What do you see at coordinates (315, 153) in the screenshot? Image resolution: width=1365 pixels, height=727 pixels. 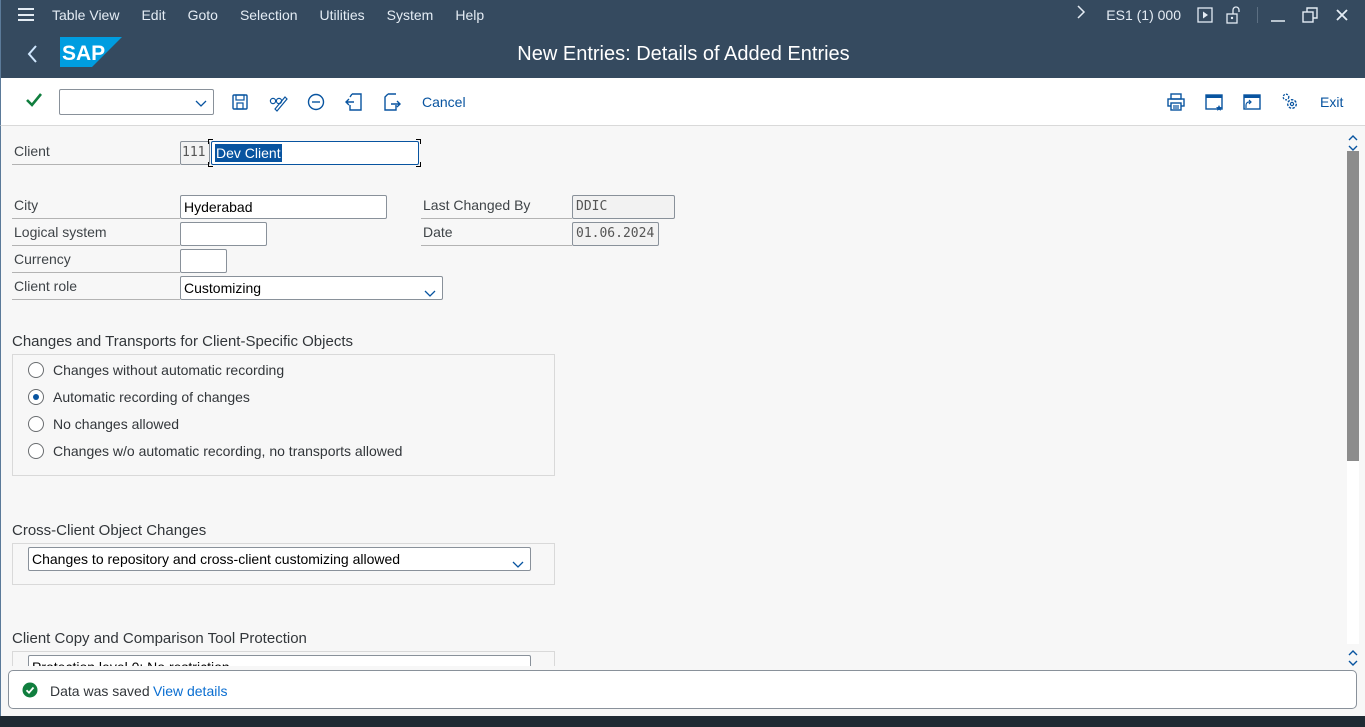 I see `client-name-field: Dev Client` at bounding box center [315, 153].